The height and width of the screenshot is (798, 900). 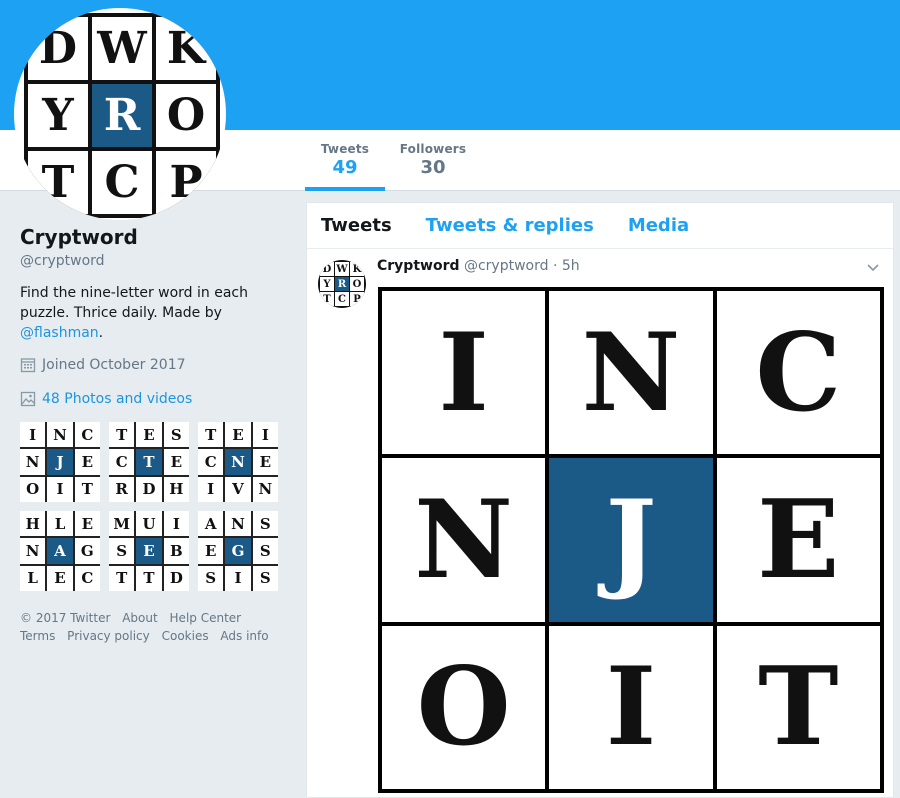 What do you see at coordinates (206, 618) in the screenshot?
I see `footer-link-help: Help Center` at bounding box center [206, 618].